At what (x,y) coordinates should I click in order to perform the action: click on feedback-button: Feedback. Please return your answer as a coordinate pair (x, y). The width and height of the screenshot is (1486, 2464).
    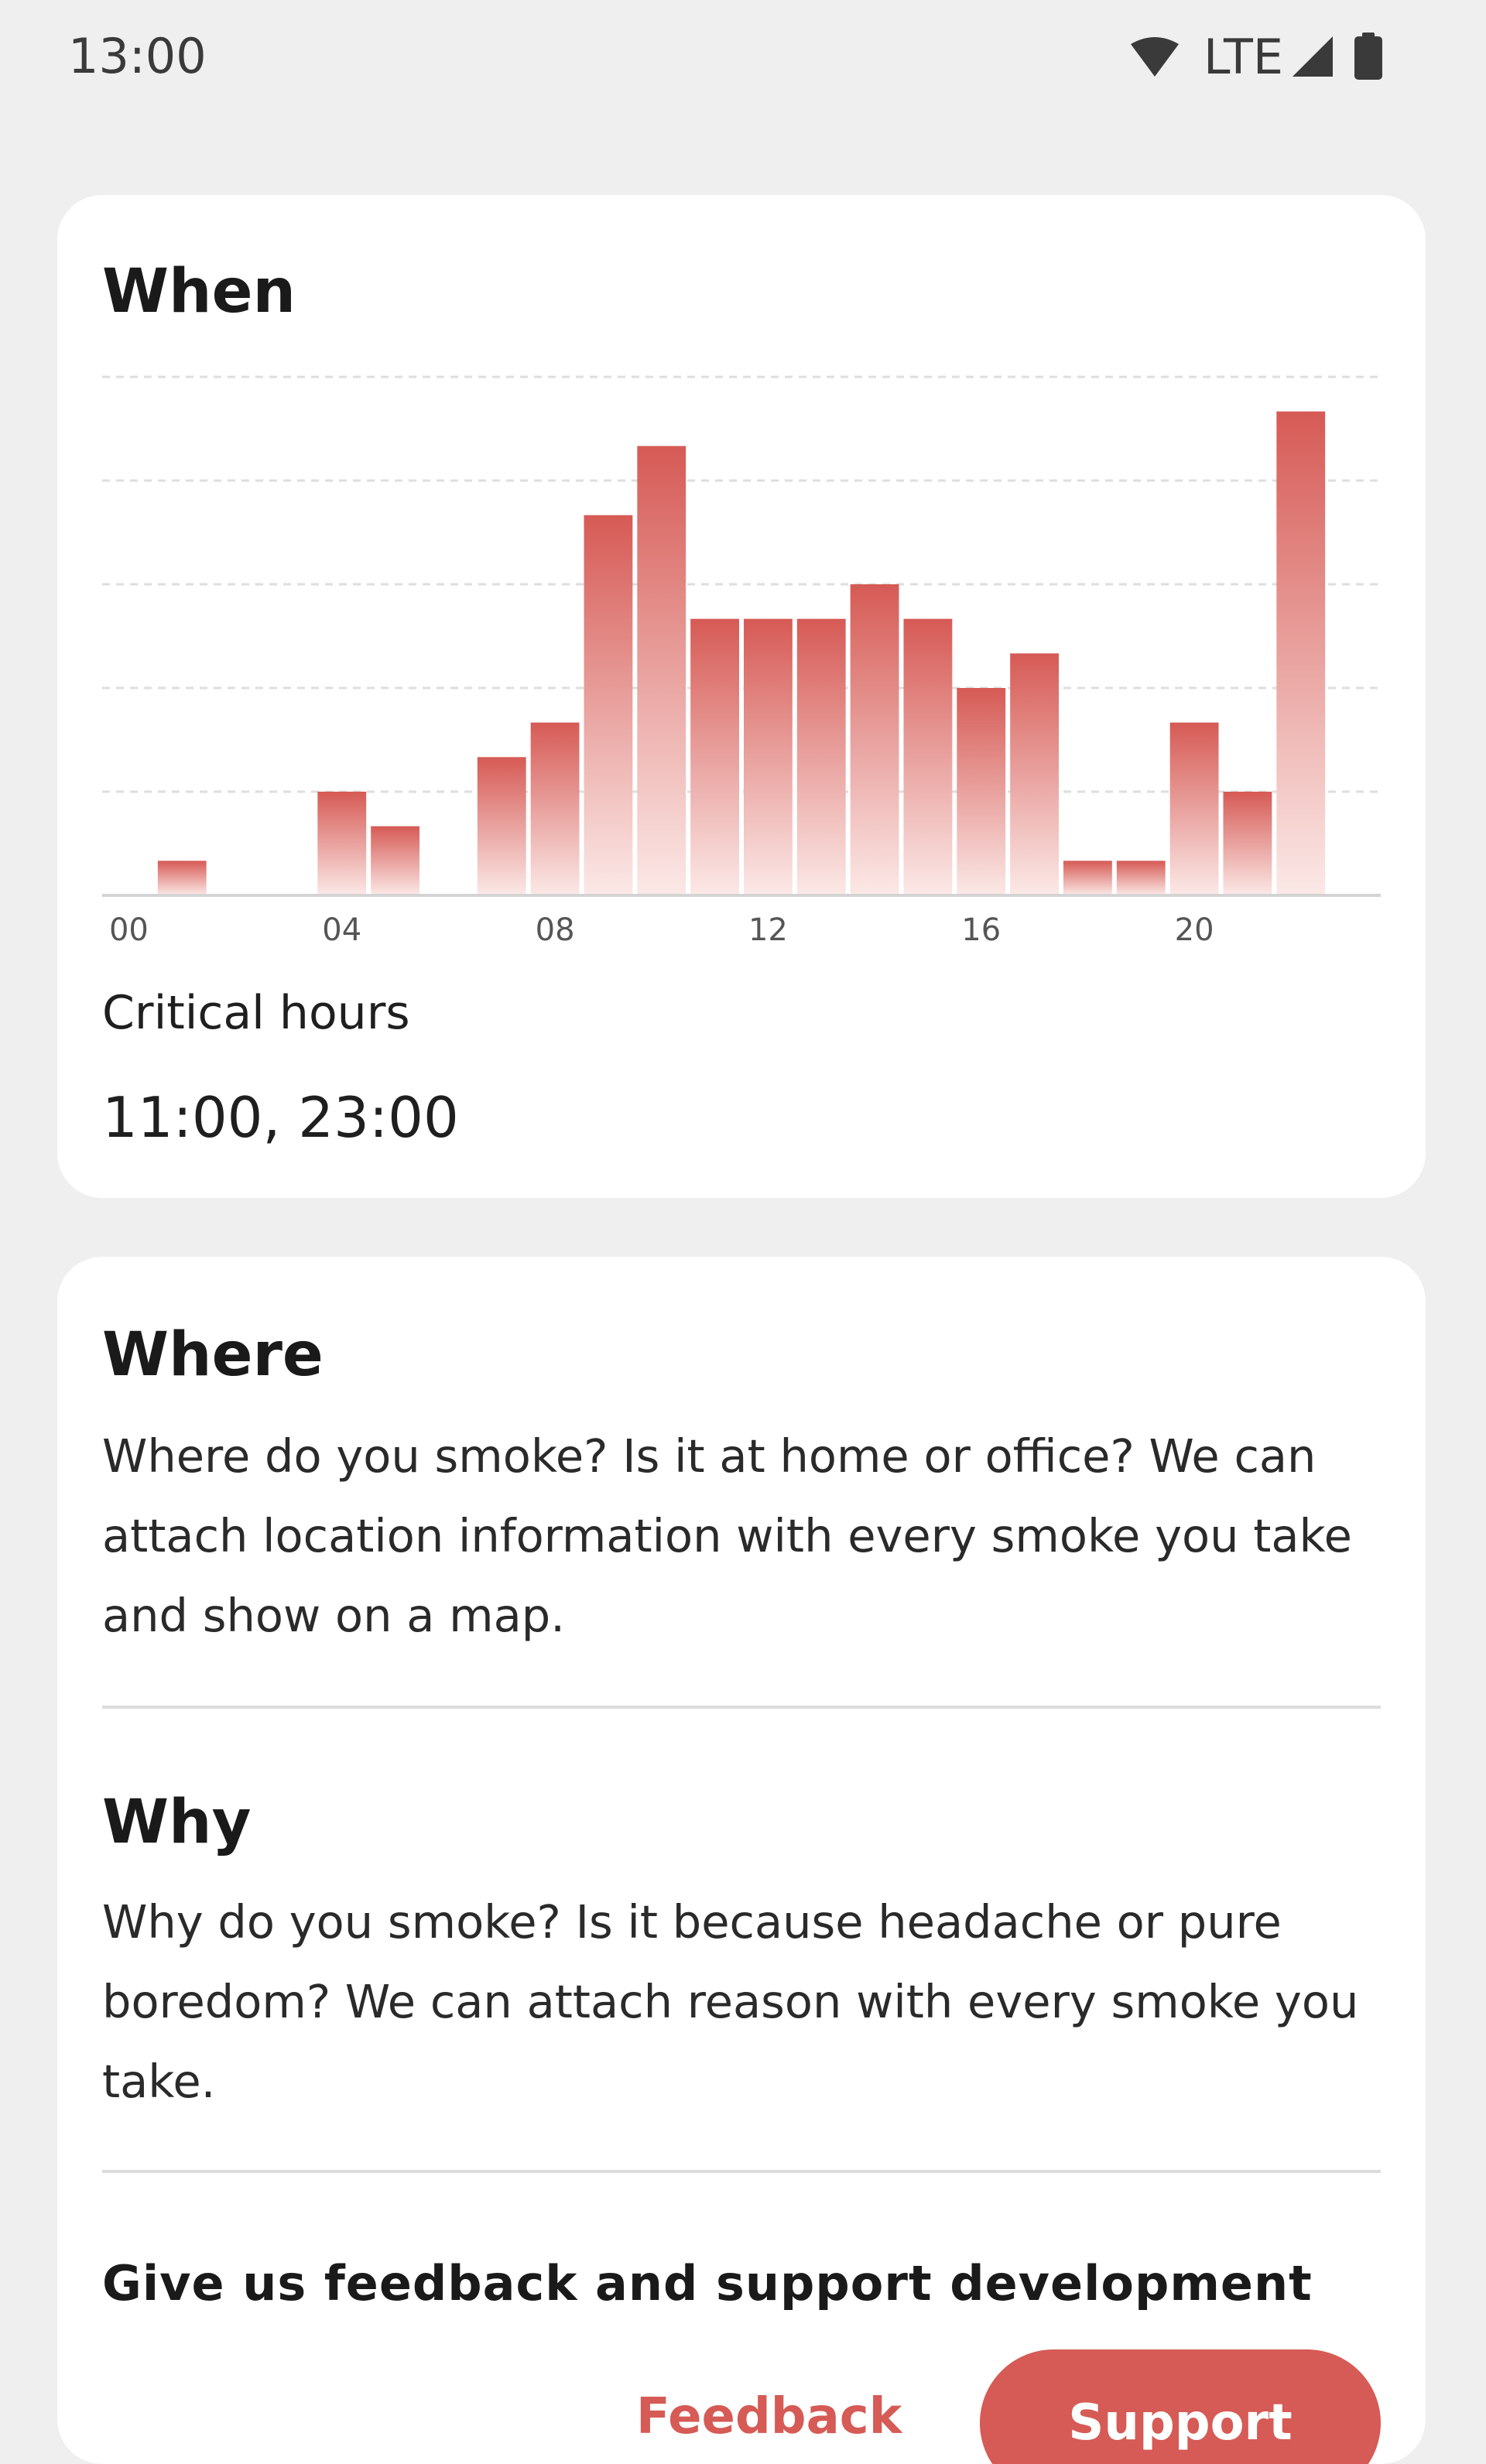
    Looking at the image, I should click on (769, 2416).